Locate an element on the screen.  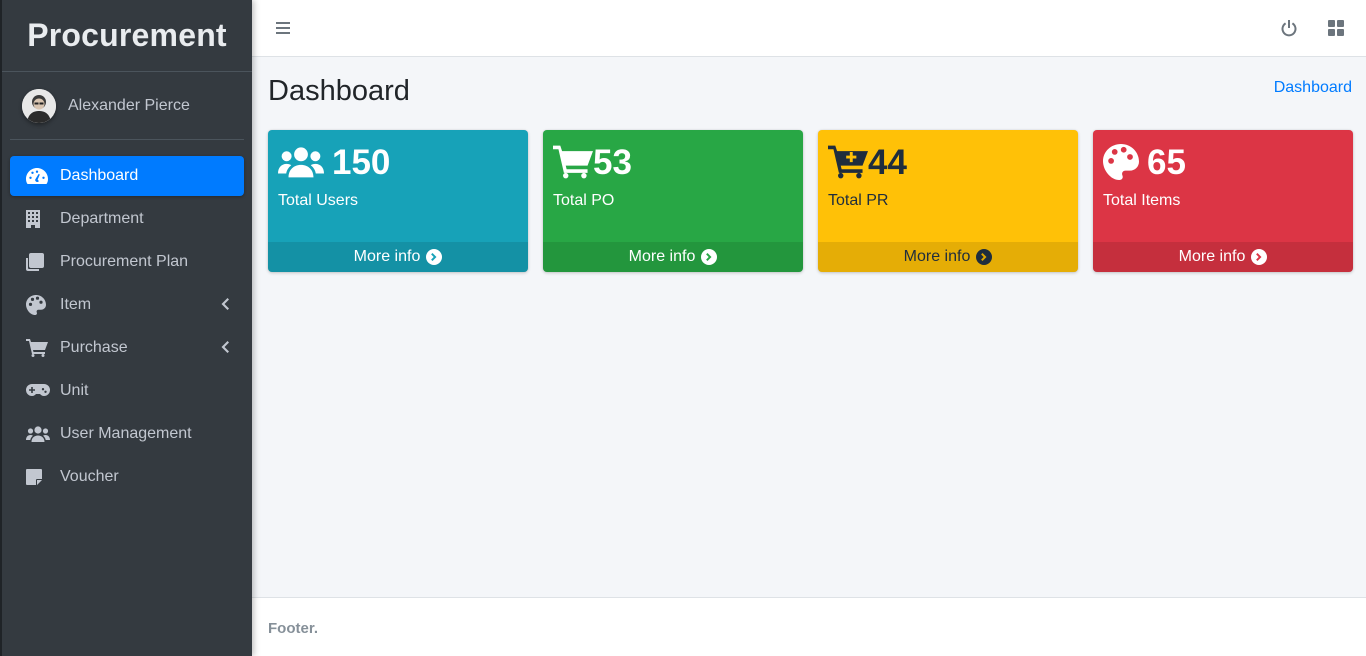
sidebar-item-label: User Management is located at coordinates (126, 433).